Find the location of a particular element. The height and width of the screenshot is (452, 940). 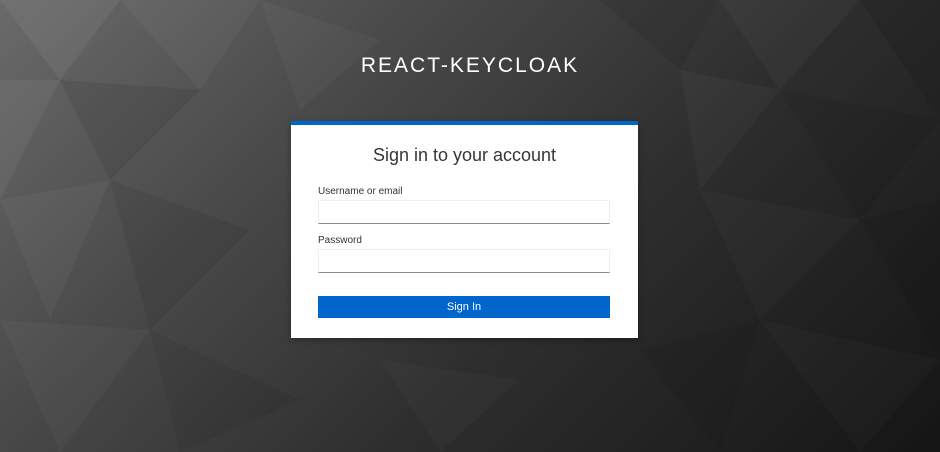

password-label: Password is located at coordinates (340, 240).